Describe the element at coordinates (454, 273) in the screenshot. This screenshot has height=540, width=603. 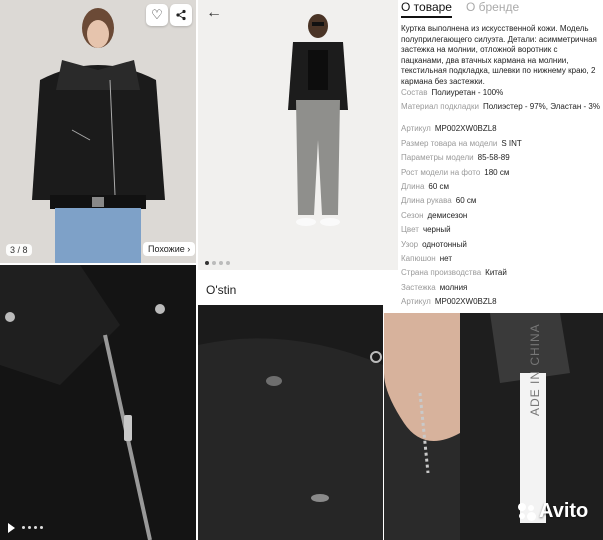
I see `spec-row: Страна производства Китай` at that location.